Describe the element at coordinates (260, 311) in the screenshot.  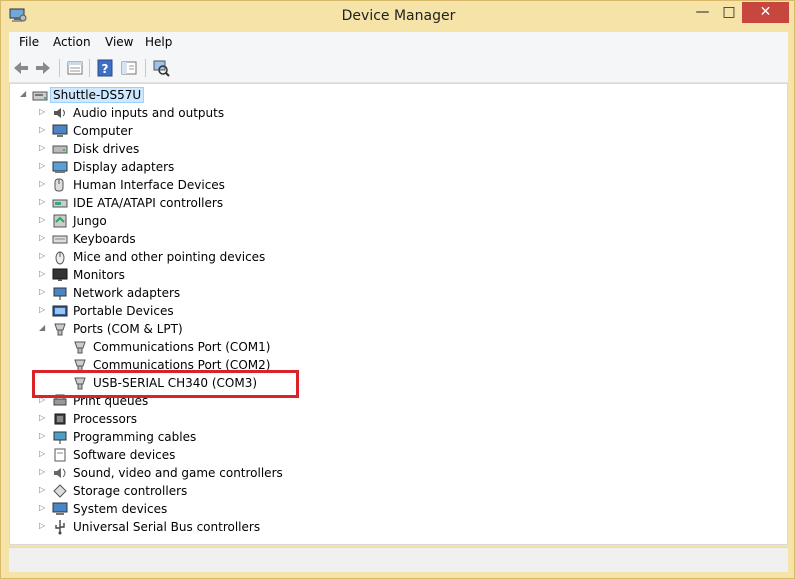
I see `tree-category-portable: ▷ Portable Devices` at that location.